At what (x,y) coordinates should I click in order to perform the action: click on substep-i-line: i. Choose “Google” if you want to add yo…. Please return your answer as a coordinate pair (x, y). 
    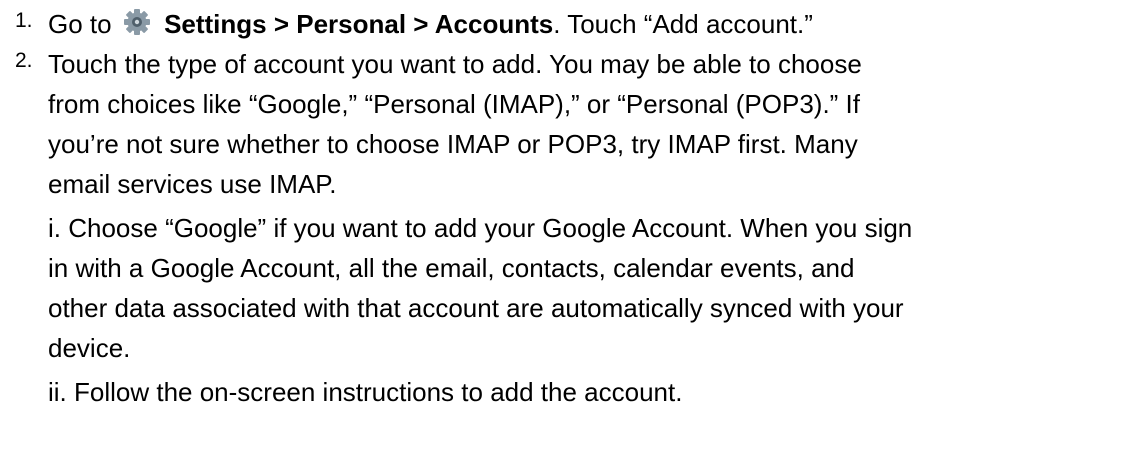
    Looking at the image, I should click on (480, 228).